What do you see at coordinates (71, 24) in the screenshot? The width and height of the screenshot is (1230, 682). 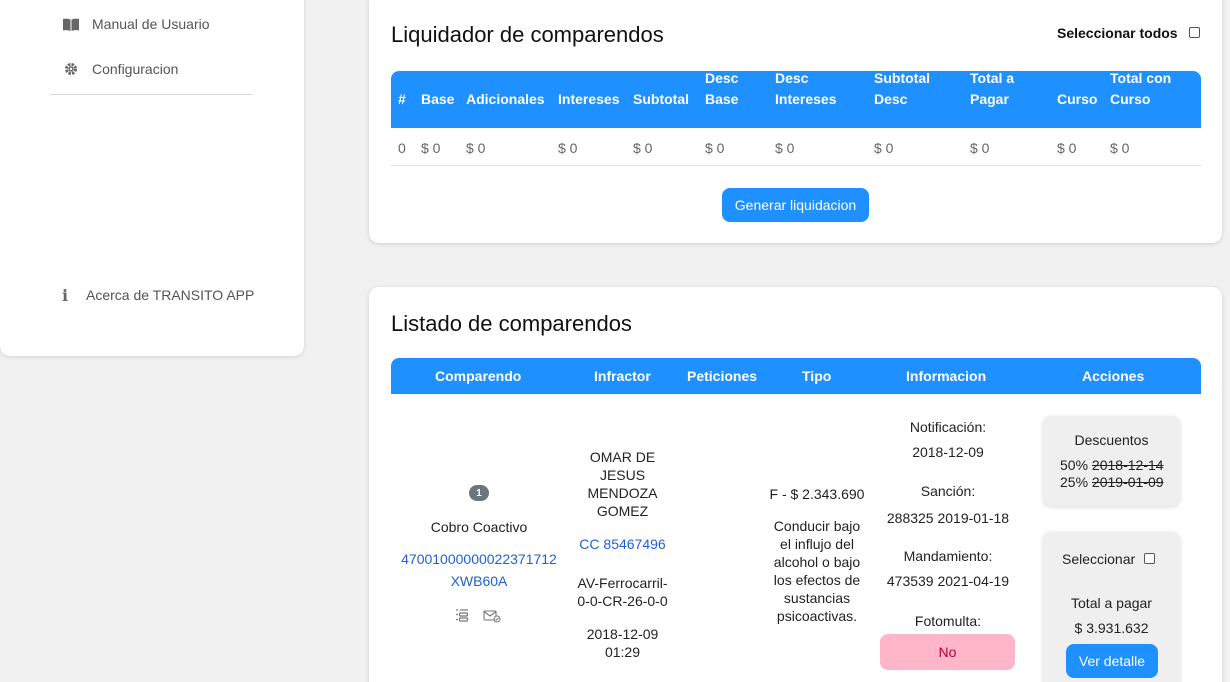 I see `book-icon` at bounding box center [71, 24].